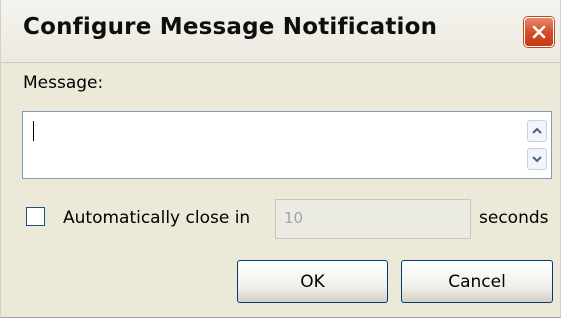 The height and width of the screenshot is (318, 561). I want to click on window-title: Configure Message Notification, so click(230, 27).